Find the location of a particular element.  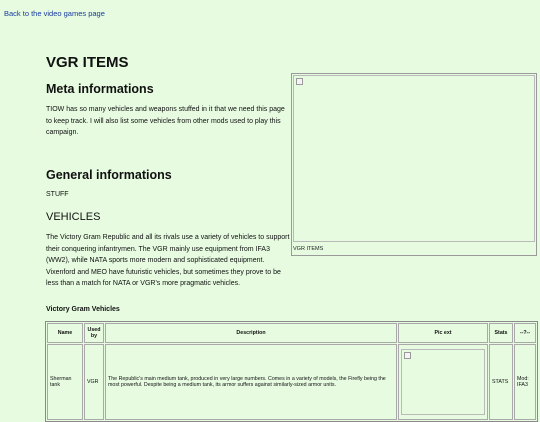

vehicles-heading: VEHICLES is located at coordinates (73, 217).